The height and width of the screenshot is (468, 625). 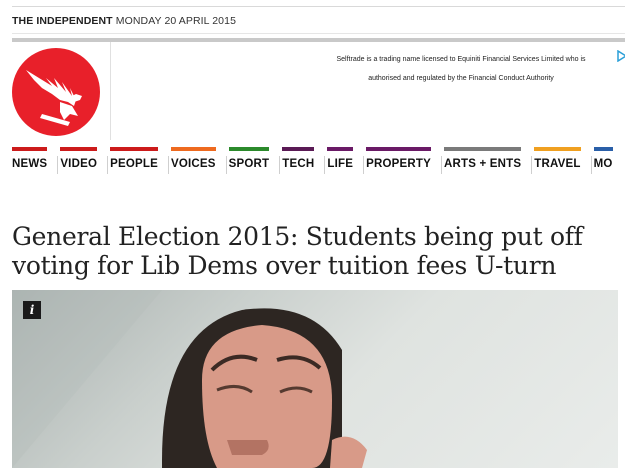 What do you see at coordinates (404, 162) in the screenshot?
I see `nav-property: PROPERTY` at bounding box center [404, 162].